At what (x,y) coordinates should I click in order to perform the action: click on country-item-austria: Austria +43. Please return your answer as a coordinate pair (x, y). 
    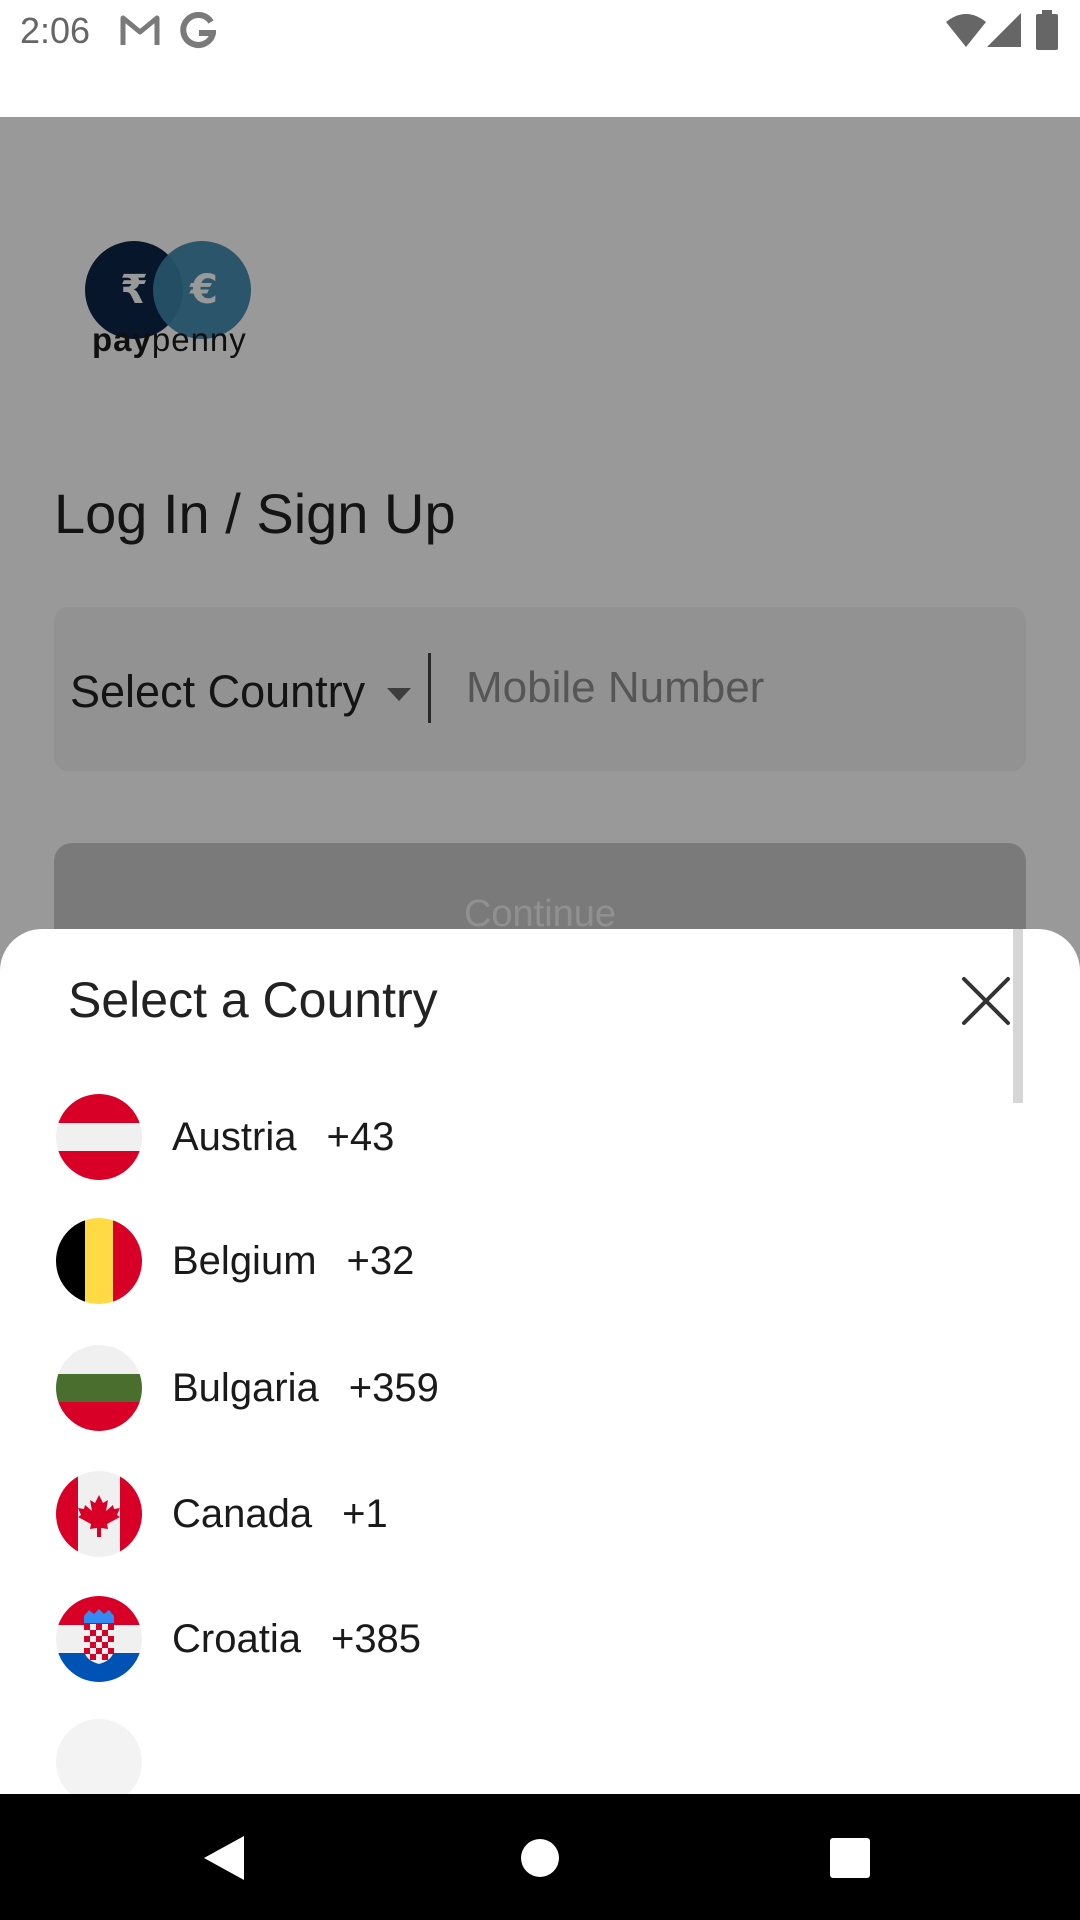
    Looking at the image, I should click on (536, 1137).